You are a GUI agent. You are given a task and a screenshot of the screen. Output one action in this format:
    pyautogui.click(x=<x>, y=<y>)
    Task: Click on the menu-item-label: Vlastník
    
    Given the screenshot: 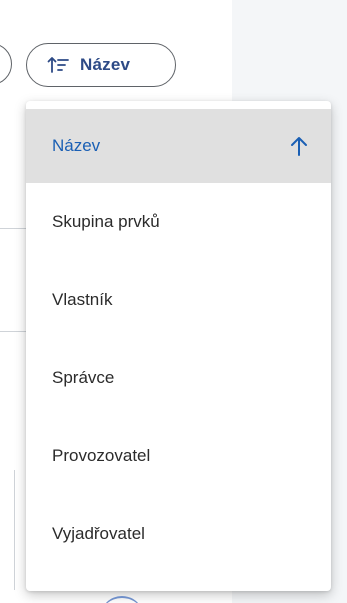 What is the action you would take?
    pyautogui.click(x=82, y=299)
    